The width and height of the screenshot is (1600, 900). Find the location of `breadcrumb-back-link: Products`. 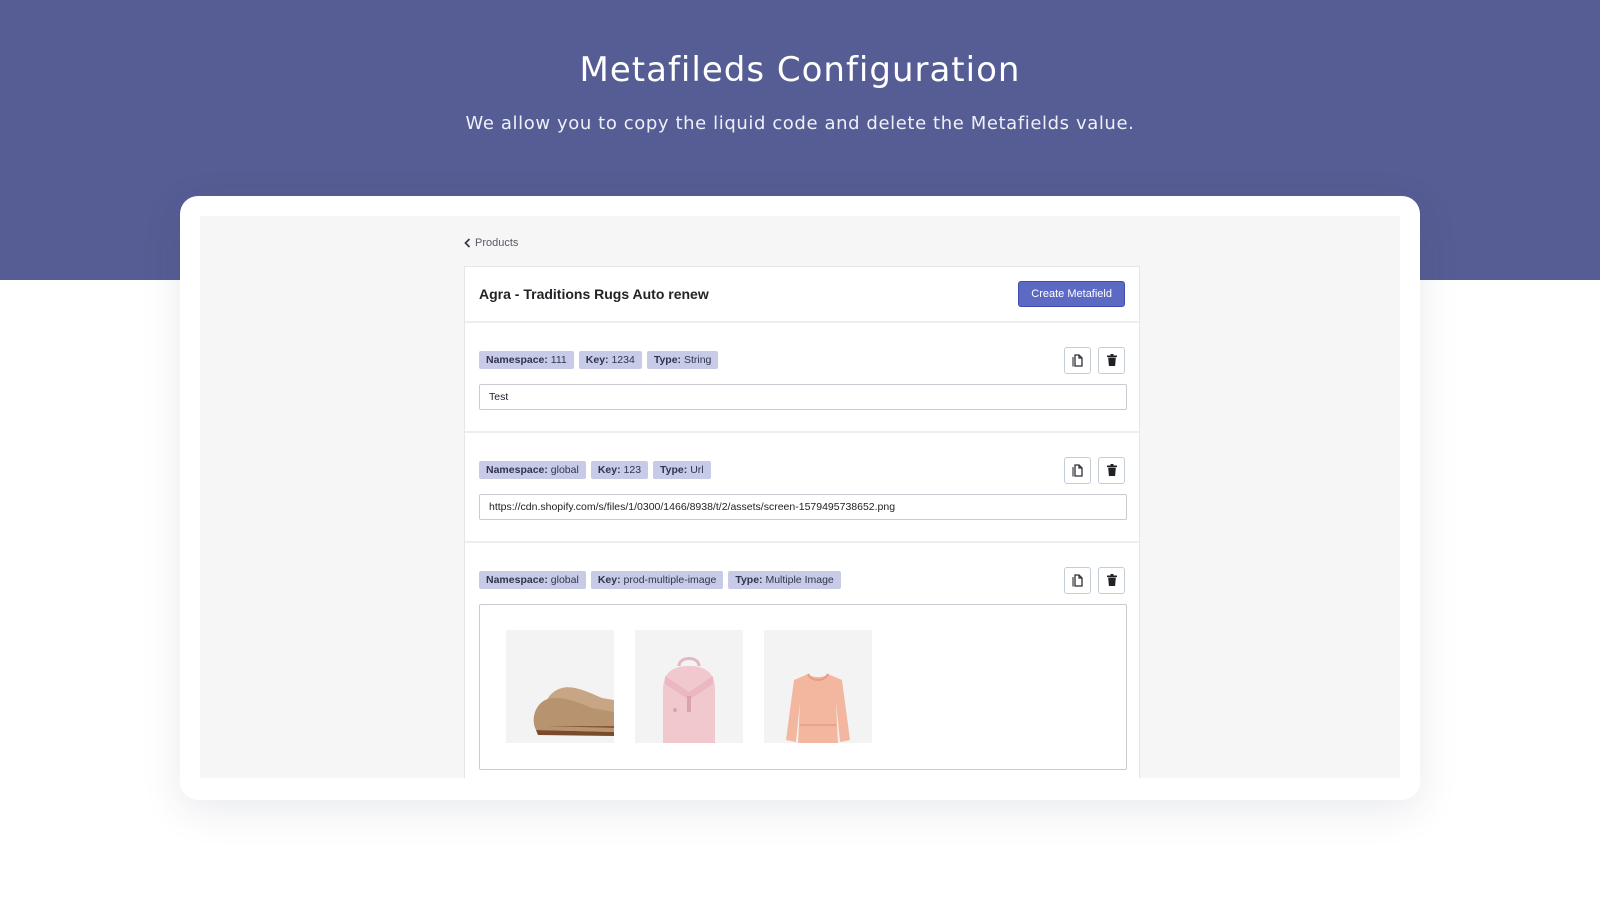

breadcrumb-back-link: Products is located at coordinates (491, 243).